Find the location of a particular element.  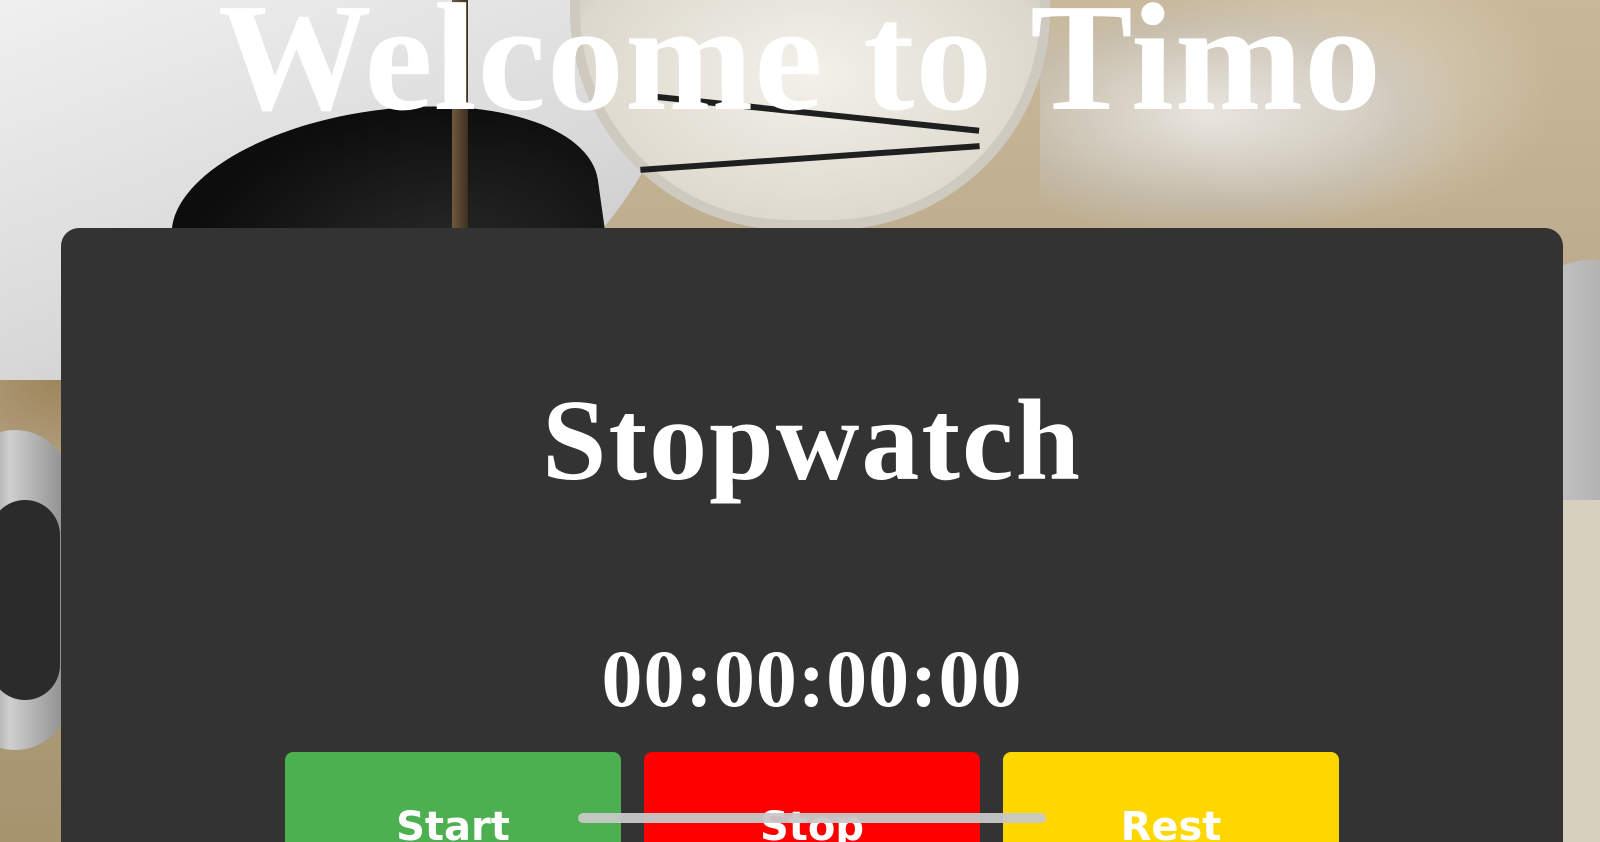

page-title: Welcome to Timo is located at coordinates (800, 71).